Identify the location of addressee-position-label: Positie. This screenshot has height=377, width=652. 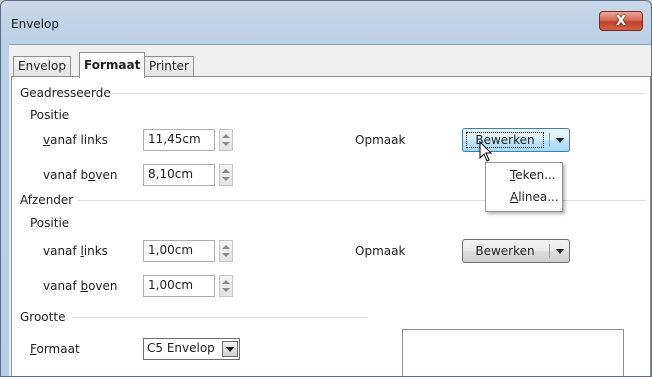
(50, 115).